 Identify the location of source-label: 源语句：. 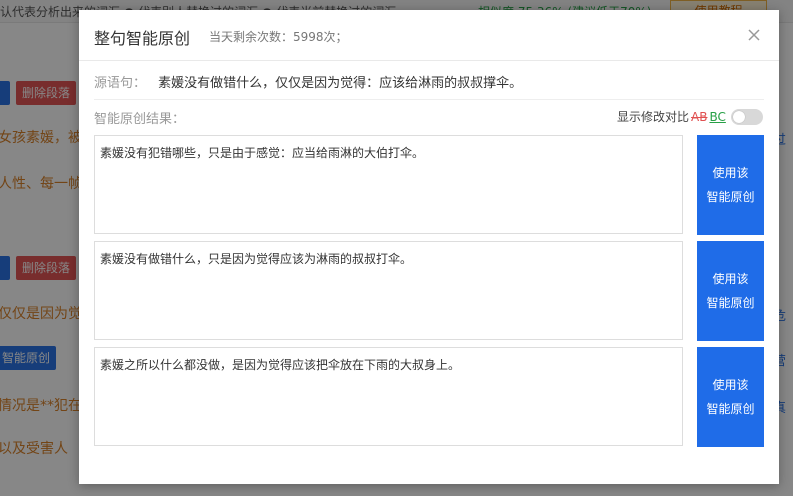
(120, 83).